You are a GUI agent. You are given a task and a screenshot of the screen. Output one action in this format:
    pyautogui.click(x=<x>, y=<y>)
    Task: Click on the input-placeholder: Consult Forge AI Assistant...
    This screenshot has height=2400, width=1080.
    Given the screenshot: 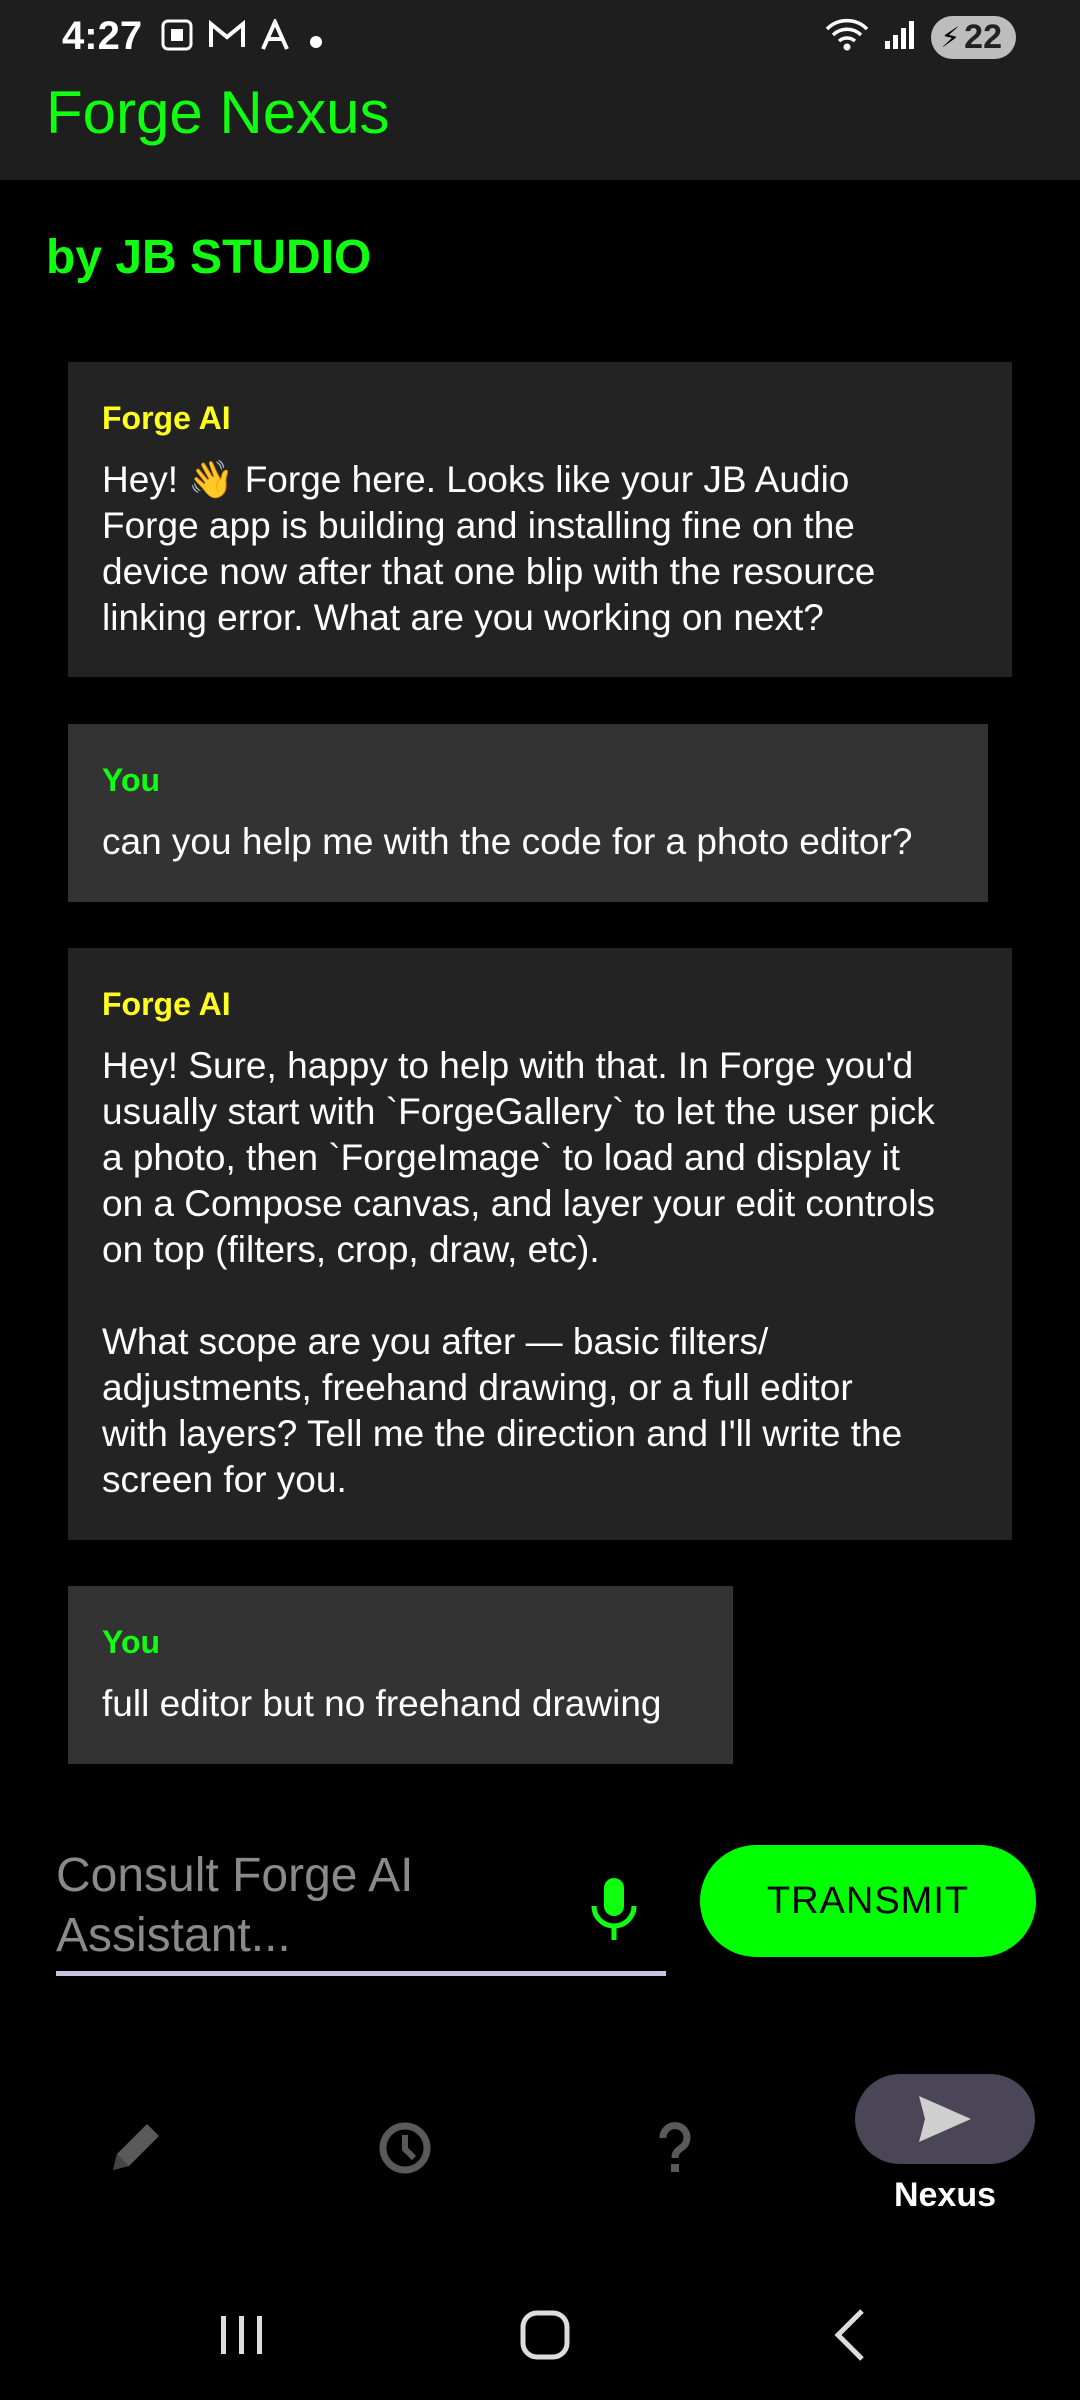 What is the action you would take?
    pyautogui.click(x=235, y=1905)
    